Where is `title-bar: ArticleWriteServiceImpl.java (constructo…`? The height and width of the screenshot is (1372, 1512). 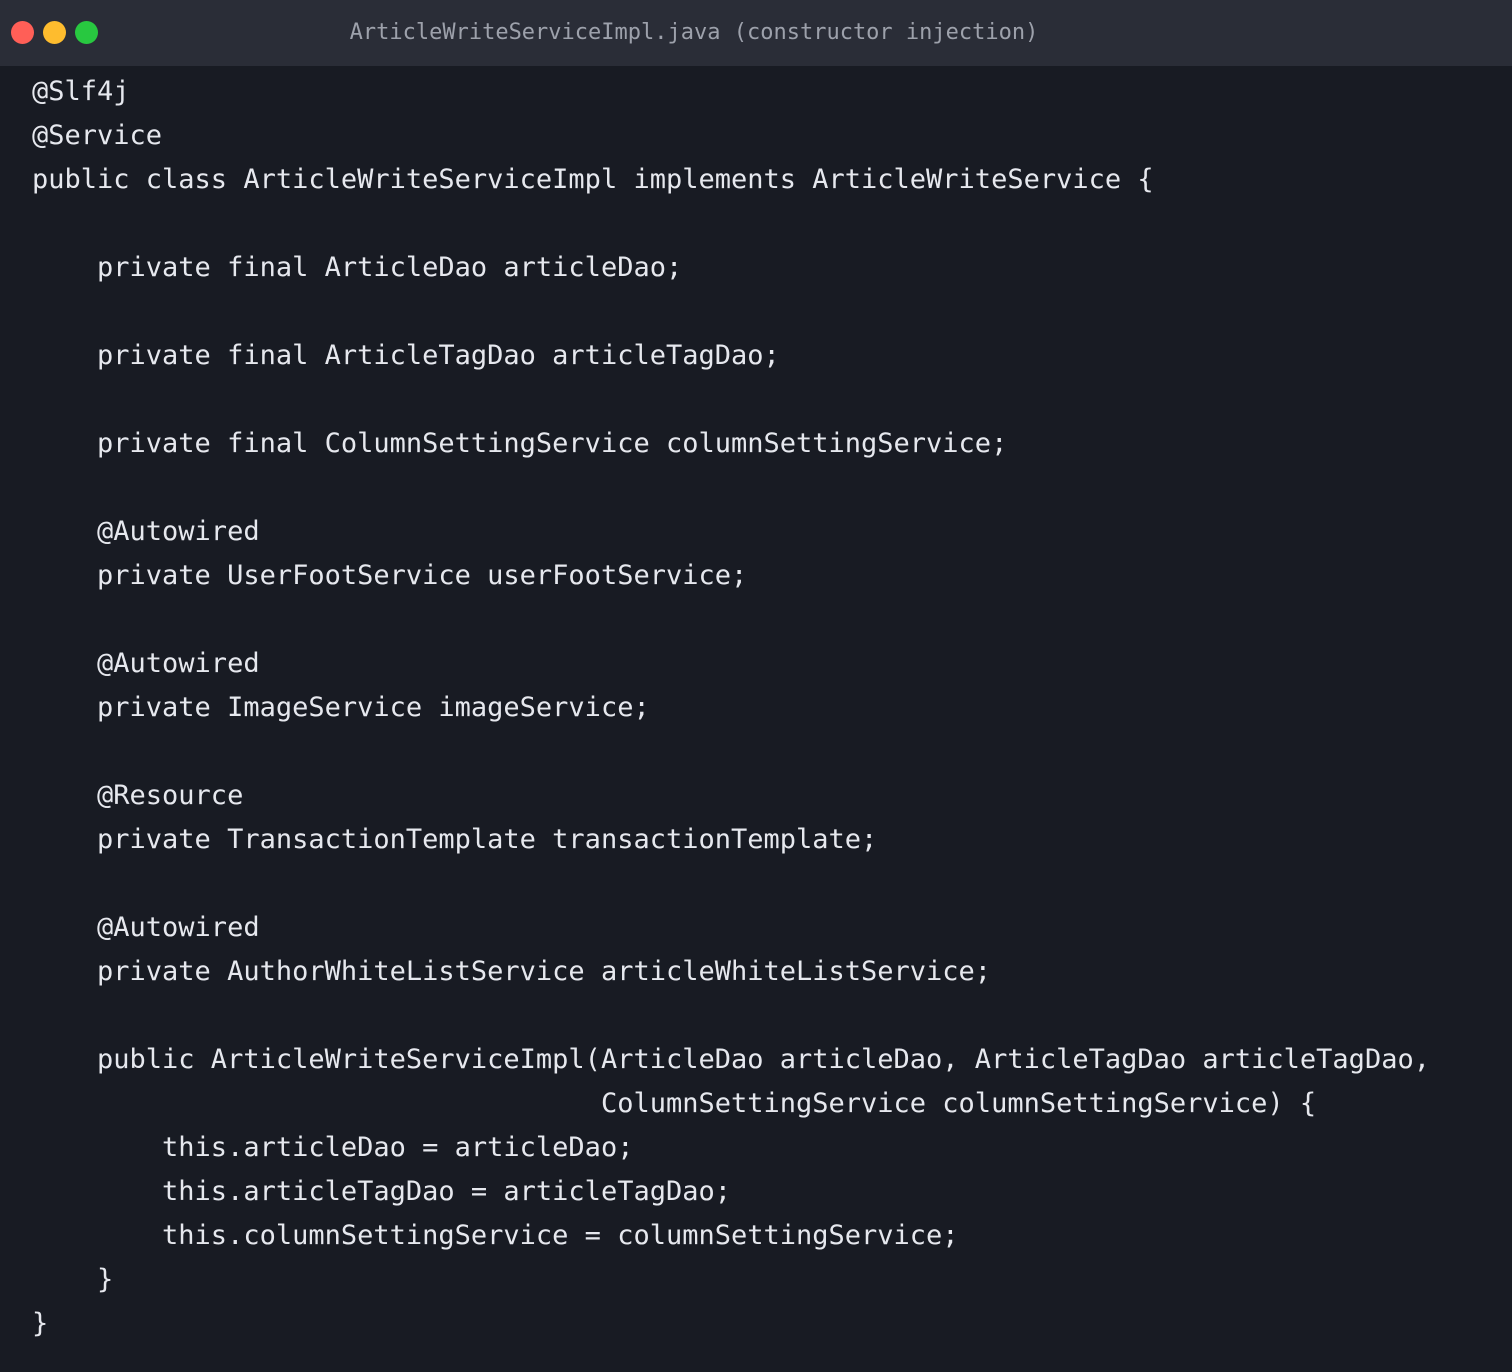
title-bar: ArticleWriteServiceImpl.java (constructo… is located at coordinates (756, 33).